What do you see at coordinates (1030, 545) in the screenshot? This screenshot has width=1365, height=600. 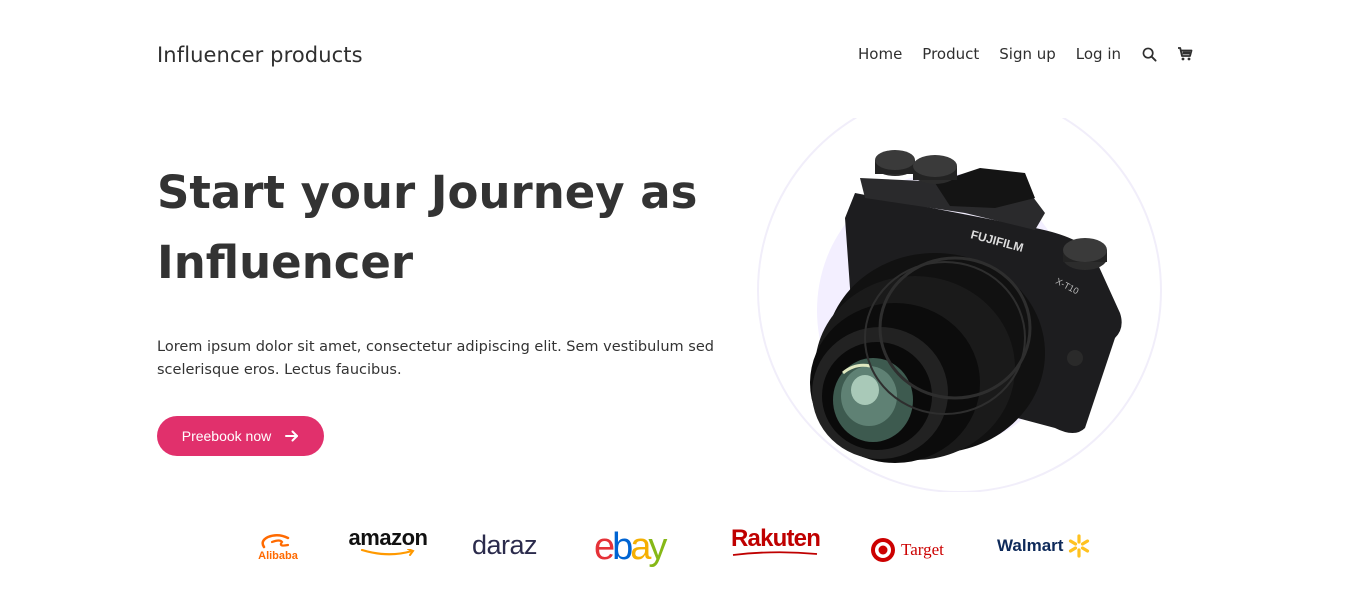 I see `walmart-label: Walmart` at bounding box center [1030, 545].